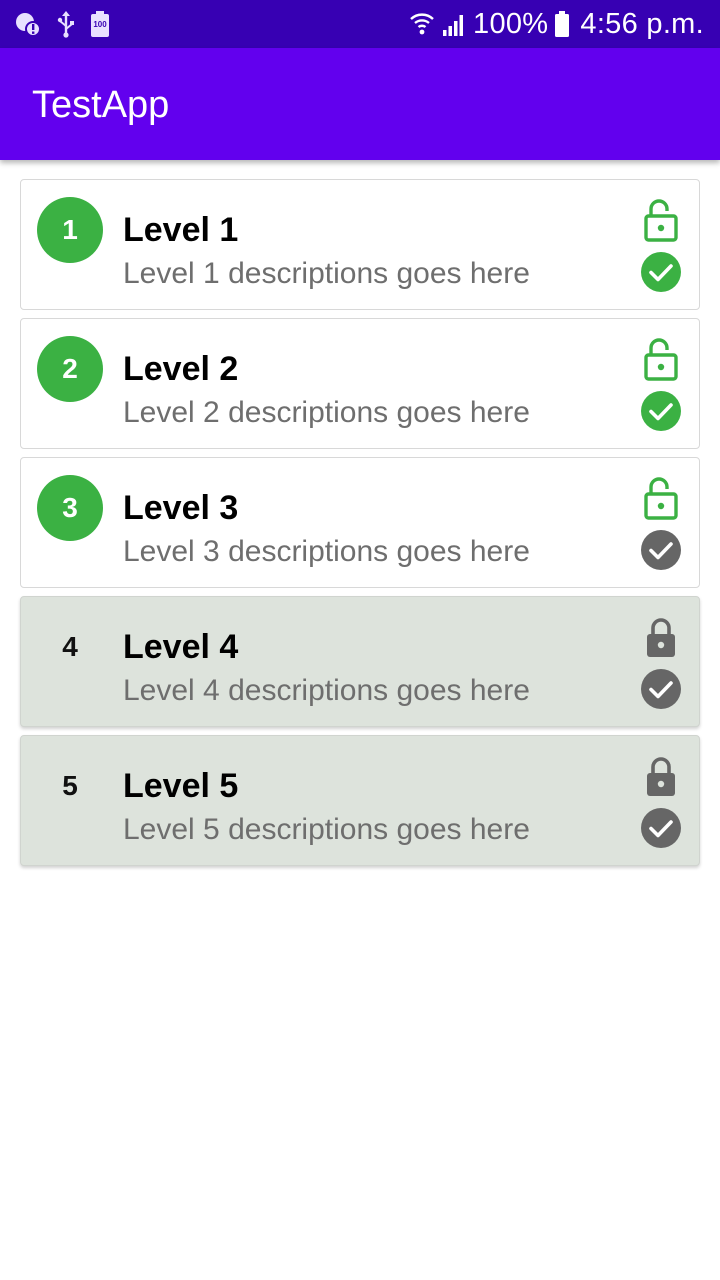  I want to click on app-bar: TestApp, so click(360, 104).